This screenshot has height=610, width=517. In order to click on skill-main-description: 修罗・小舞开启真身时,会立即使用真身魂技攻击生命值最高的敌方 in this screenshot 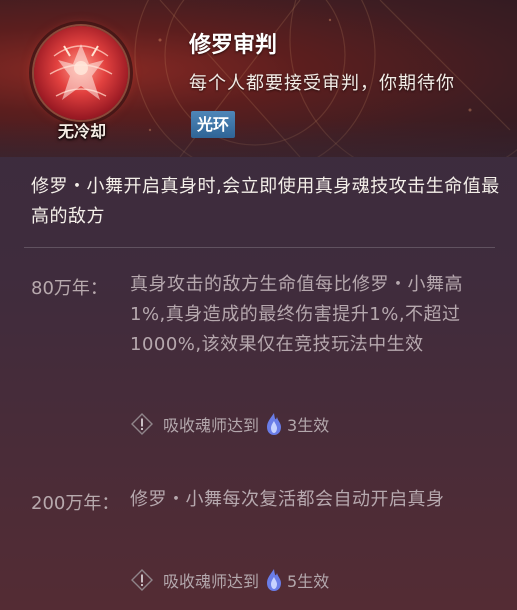, I will do `click(265, 201)`.